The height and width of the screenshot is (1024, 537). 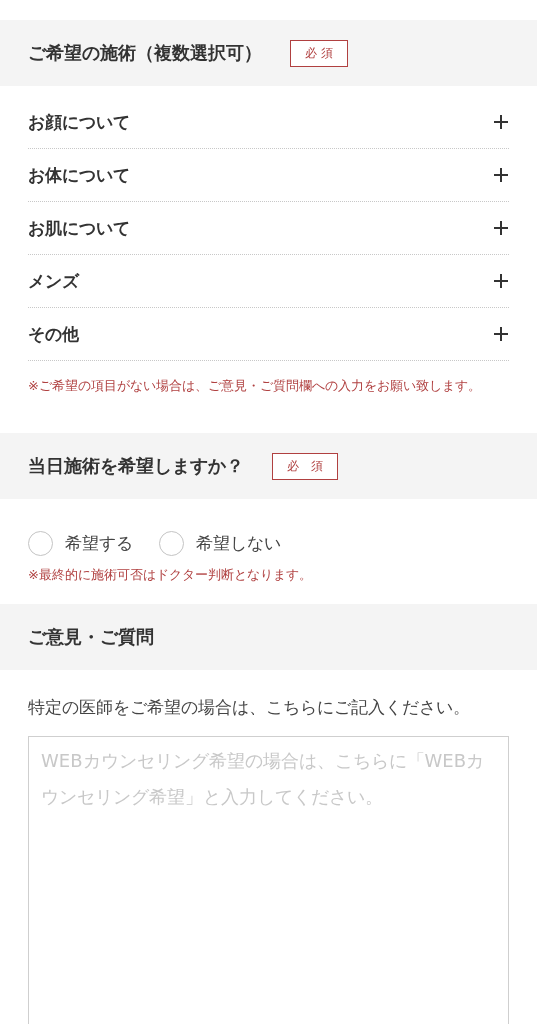 I want to click on accordion-label: メンズ, so click(x=53, y=281).